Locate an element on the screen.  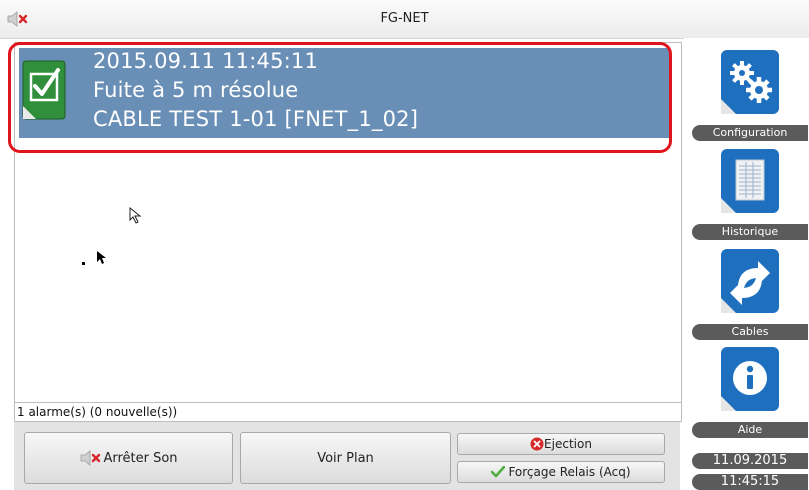
sidebar-label: Cables is located at coordinates (750, 332).